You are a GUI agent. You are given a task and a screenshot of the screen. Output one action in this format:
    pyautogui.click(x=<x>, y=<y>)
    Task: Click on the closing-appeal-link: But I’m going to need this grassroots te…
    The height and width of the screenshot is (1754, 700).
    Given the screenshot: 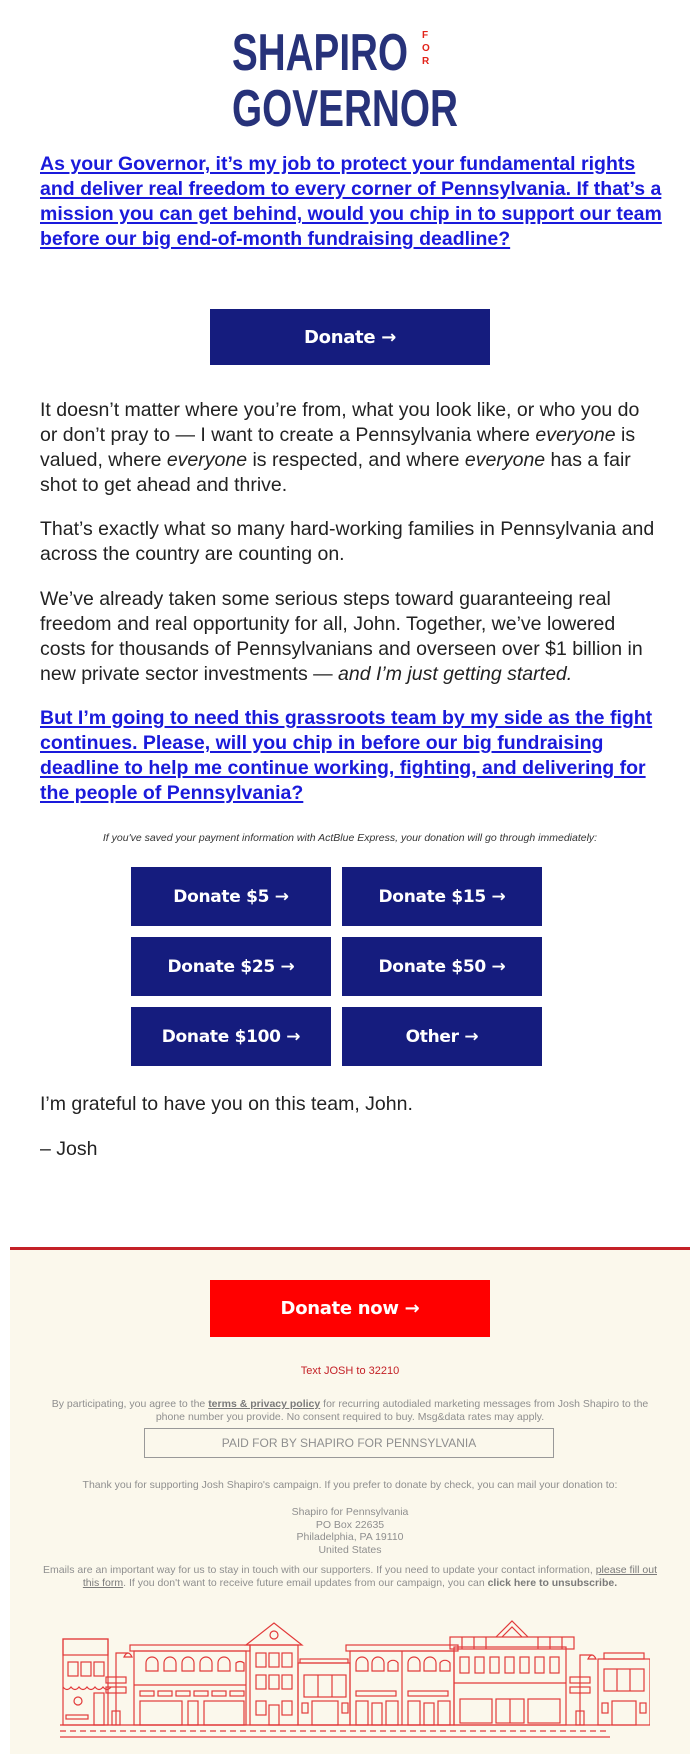 What is the action you would take?
    pyautogui.click(x=346, y=755)
    